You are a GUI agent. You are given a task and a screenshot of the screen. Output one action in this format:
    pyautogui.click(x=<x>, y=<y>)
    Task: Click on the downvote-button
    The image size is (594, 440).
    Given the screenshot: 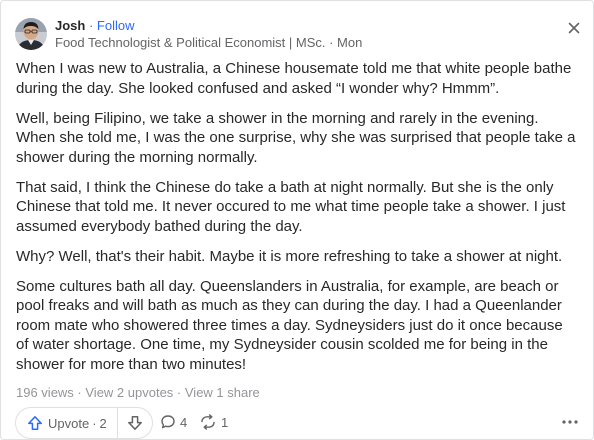 What is the action you would take?
    pyautogui.click(x=134, y=423)
    